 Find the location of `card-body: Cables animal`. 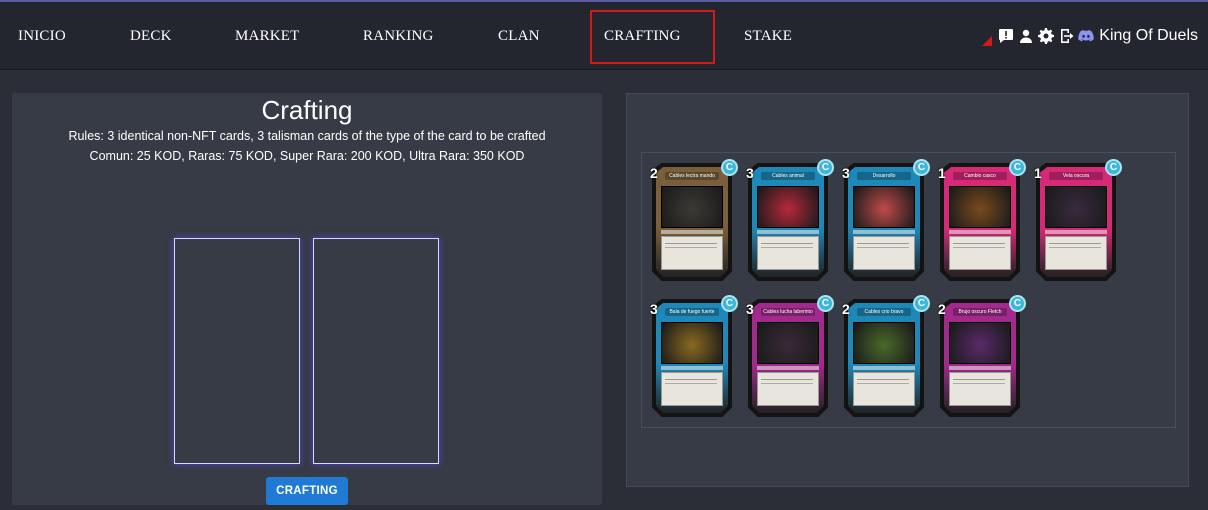

card-body: Cables animal is located at coordinates (788, 222).